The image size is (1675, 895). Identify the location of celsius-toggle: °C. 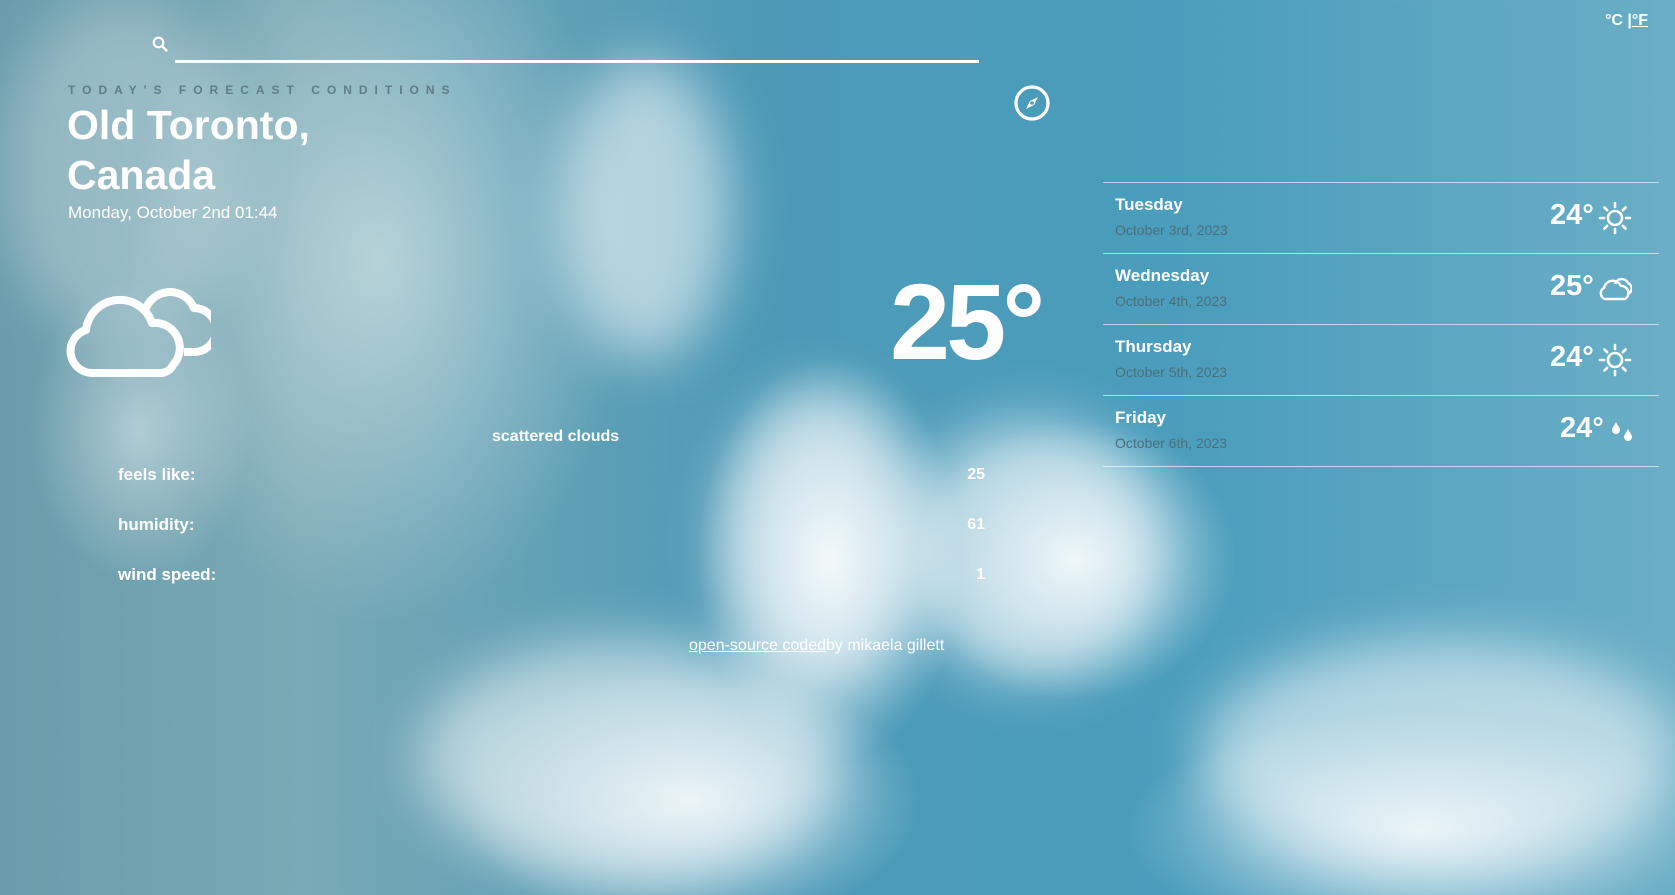
(1614, 20).